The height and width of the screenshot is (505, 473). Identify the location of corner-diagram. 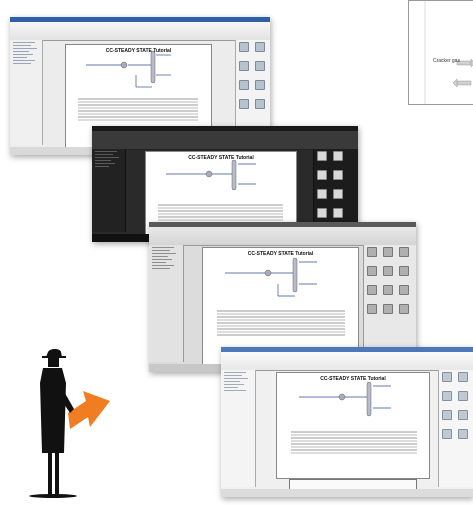
(448, 52).